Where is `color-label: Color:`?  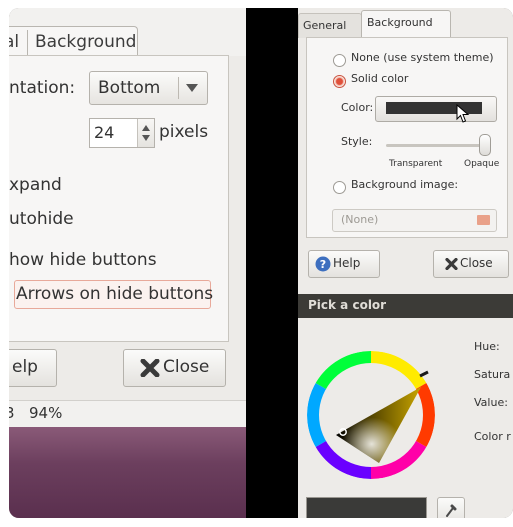
color-label: Color: is located at coordinates (357, 107).